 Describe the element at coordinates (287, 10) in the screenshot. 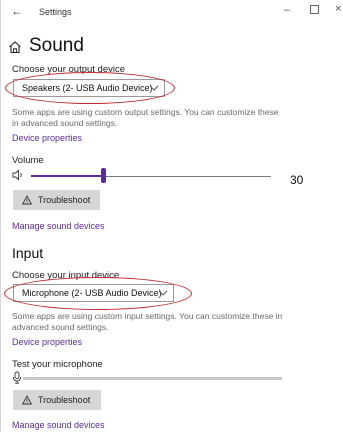

I see `minimize-button: –` at that location.